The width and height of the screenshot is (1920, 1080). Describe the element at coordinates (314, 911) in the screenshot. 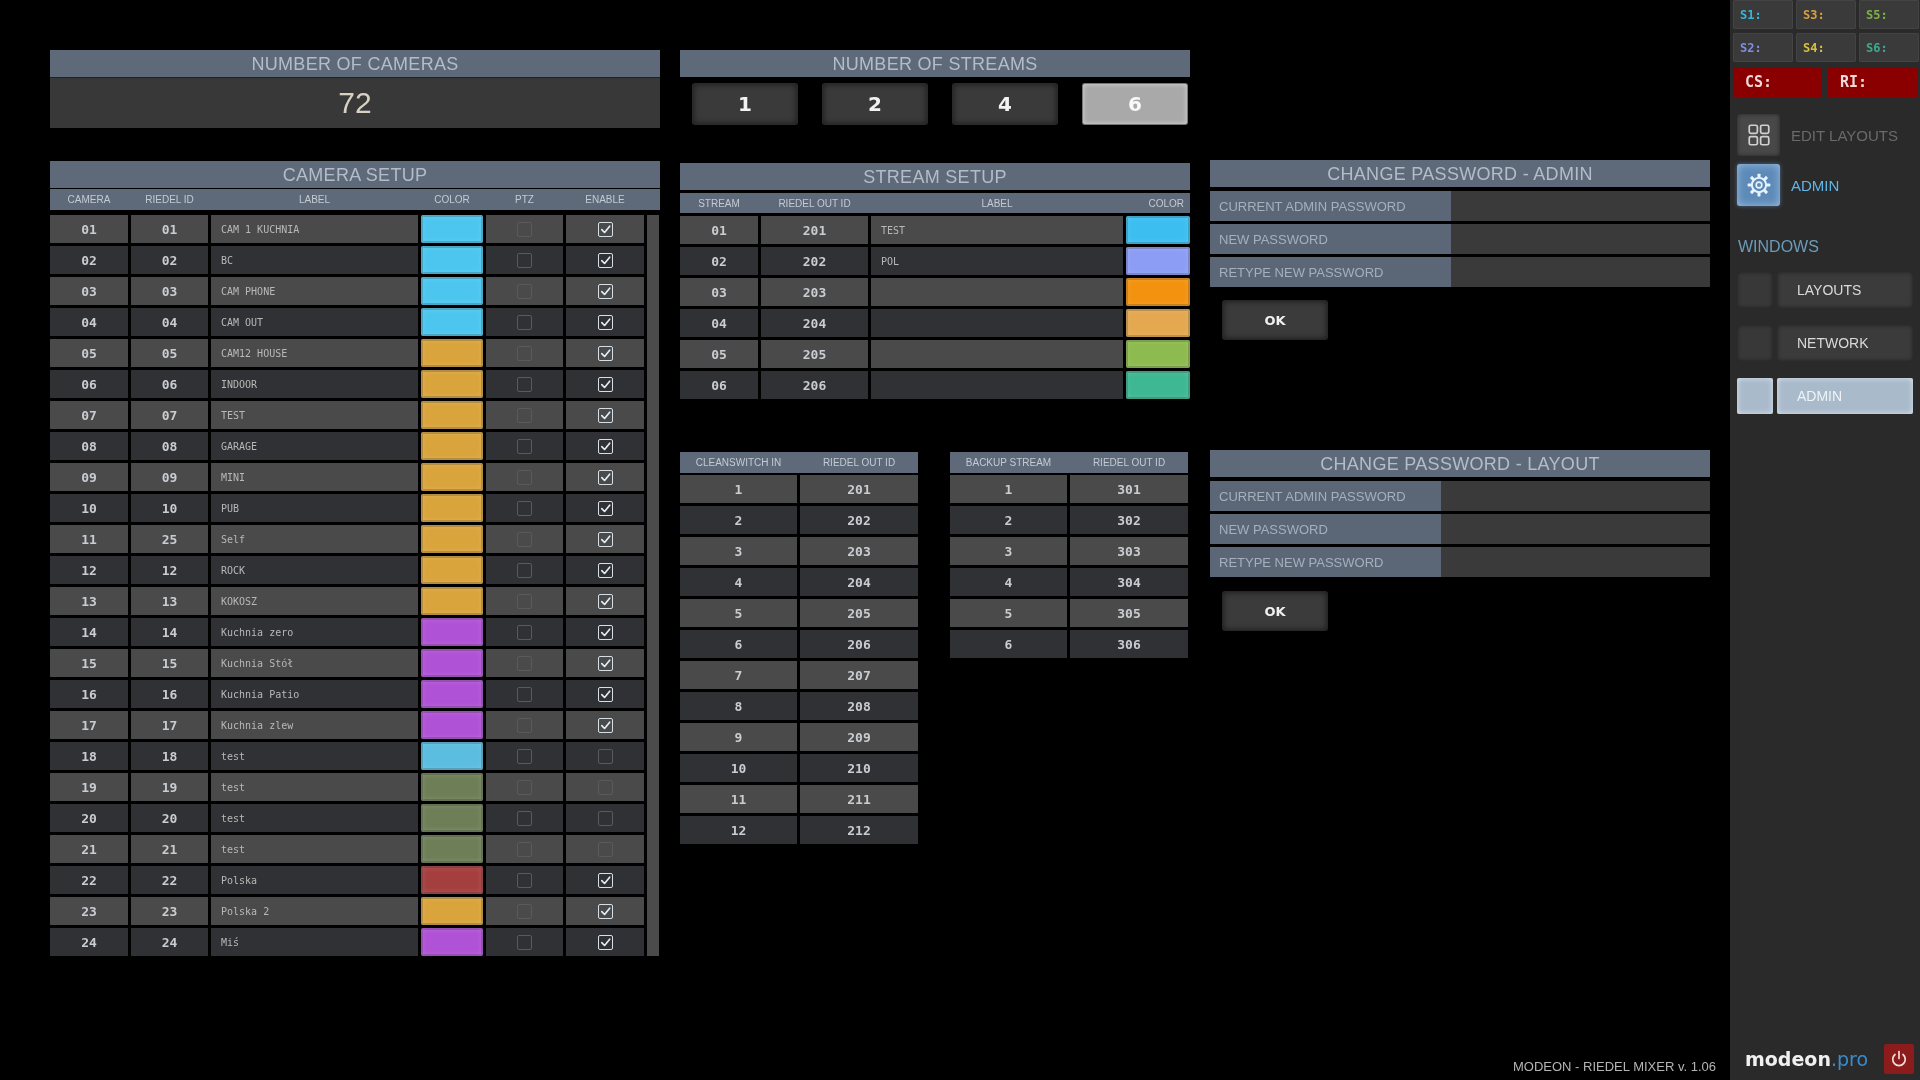

I see `table-cell: Polska 2` at that location.